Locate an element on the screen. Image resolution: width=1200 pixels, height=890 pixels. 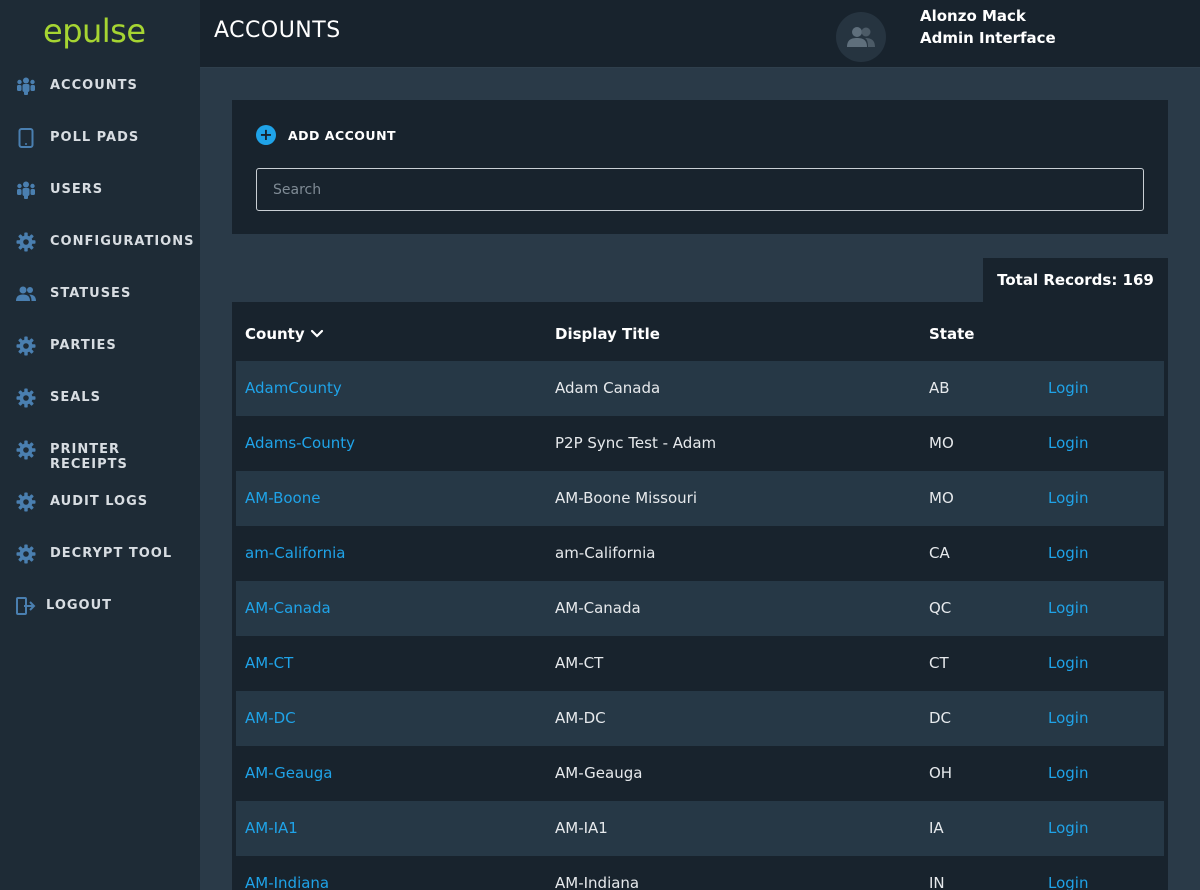
county-link: AM-CT is located at coordinates (269, 663).